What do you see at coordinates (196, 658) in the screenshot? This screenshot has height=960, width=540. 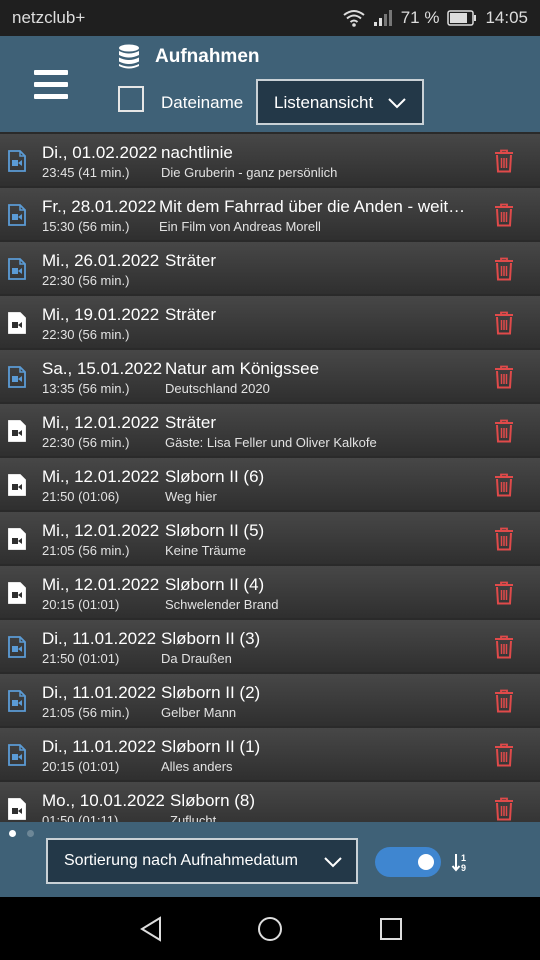 I see `recording-subtitle: Da Draußen` at bounding box center [196, 658].